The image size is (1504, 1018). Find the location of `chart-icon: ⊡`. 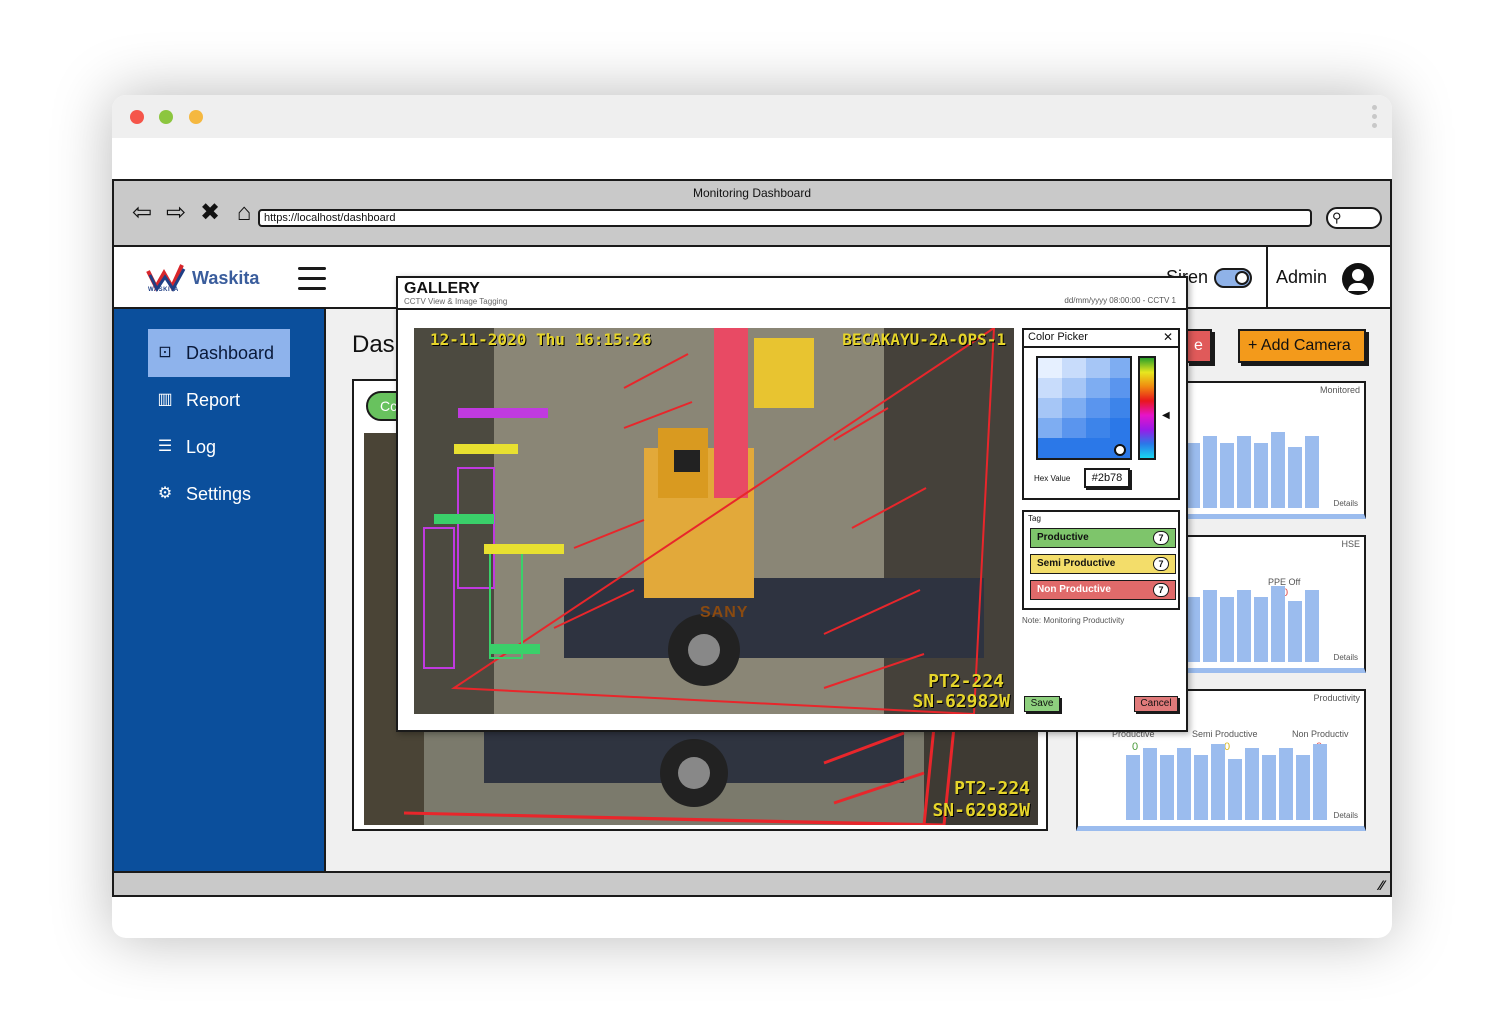

chart-icon: ⊡ is located at coordinates (165, 352).